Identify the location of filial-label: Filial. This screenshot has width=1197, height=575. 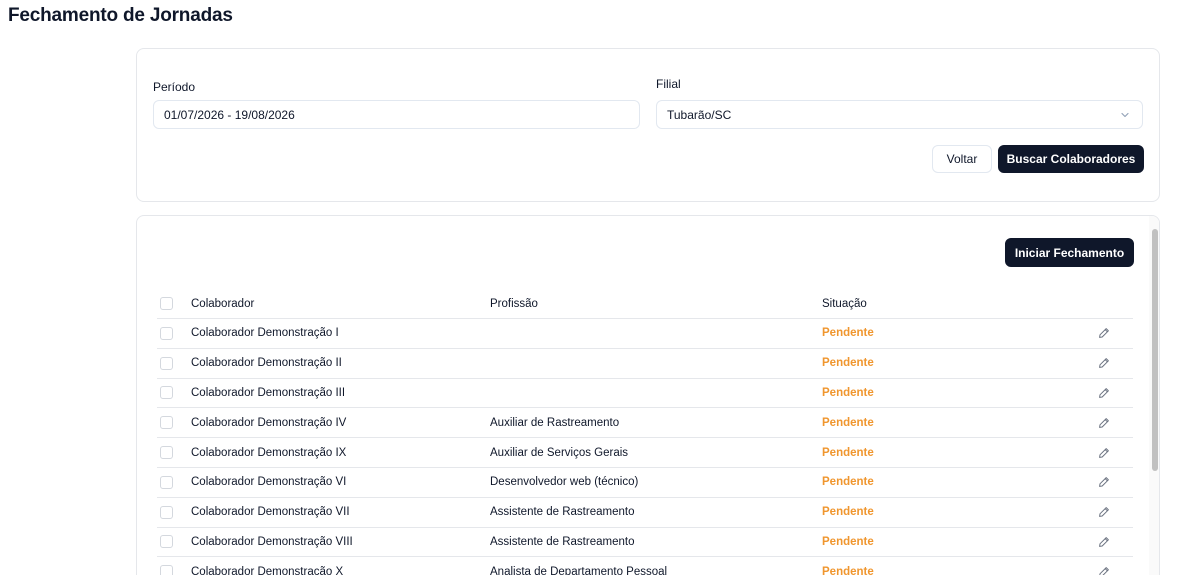
(668, 84).